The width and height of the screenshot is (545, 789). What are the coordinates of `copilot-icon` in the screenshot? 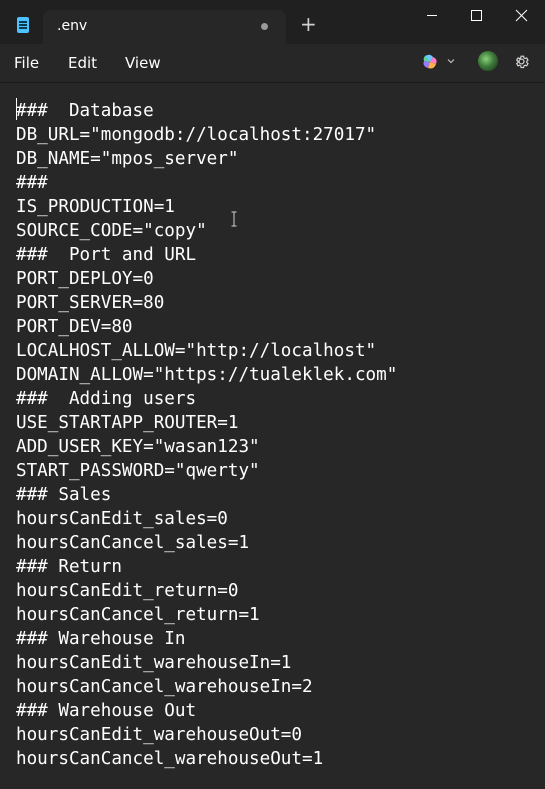 It's located at (430, 62).